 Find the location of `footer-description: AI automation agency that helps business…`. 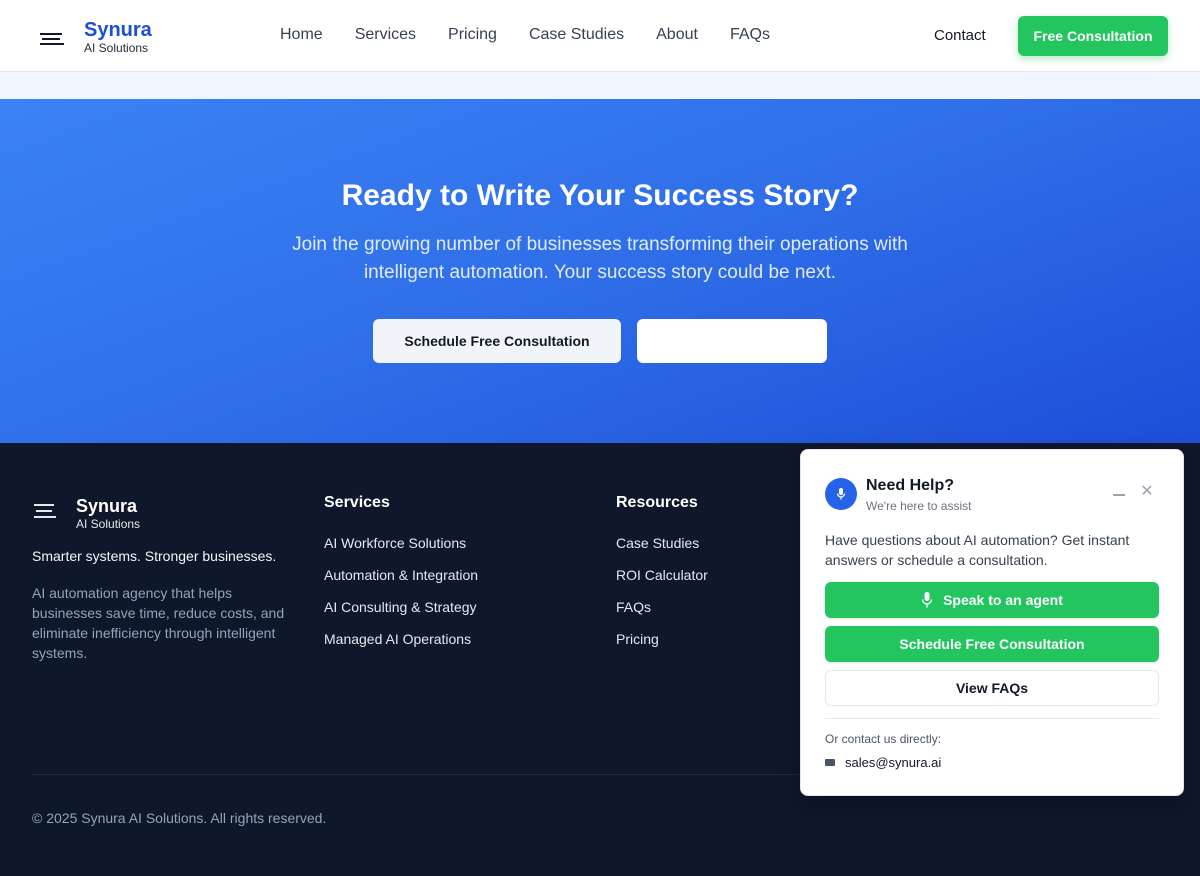

footer-description: AI automation agency that helps business… is located at coordinates (158, 623).